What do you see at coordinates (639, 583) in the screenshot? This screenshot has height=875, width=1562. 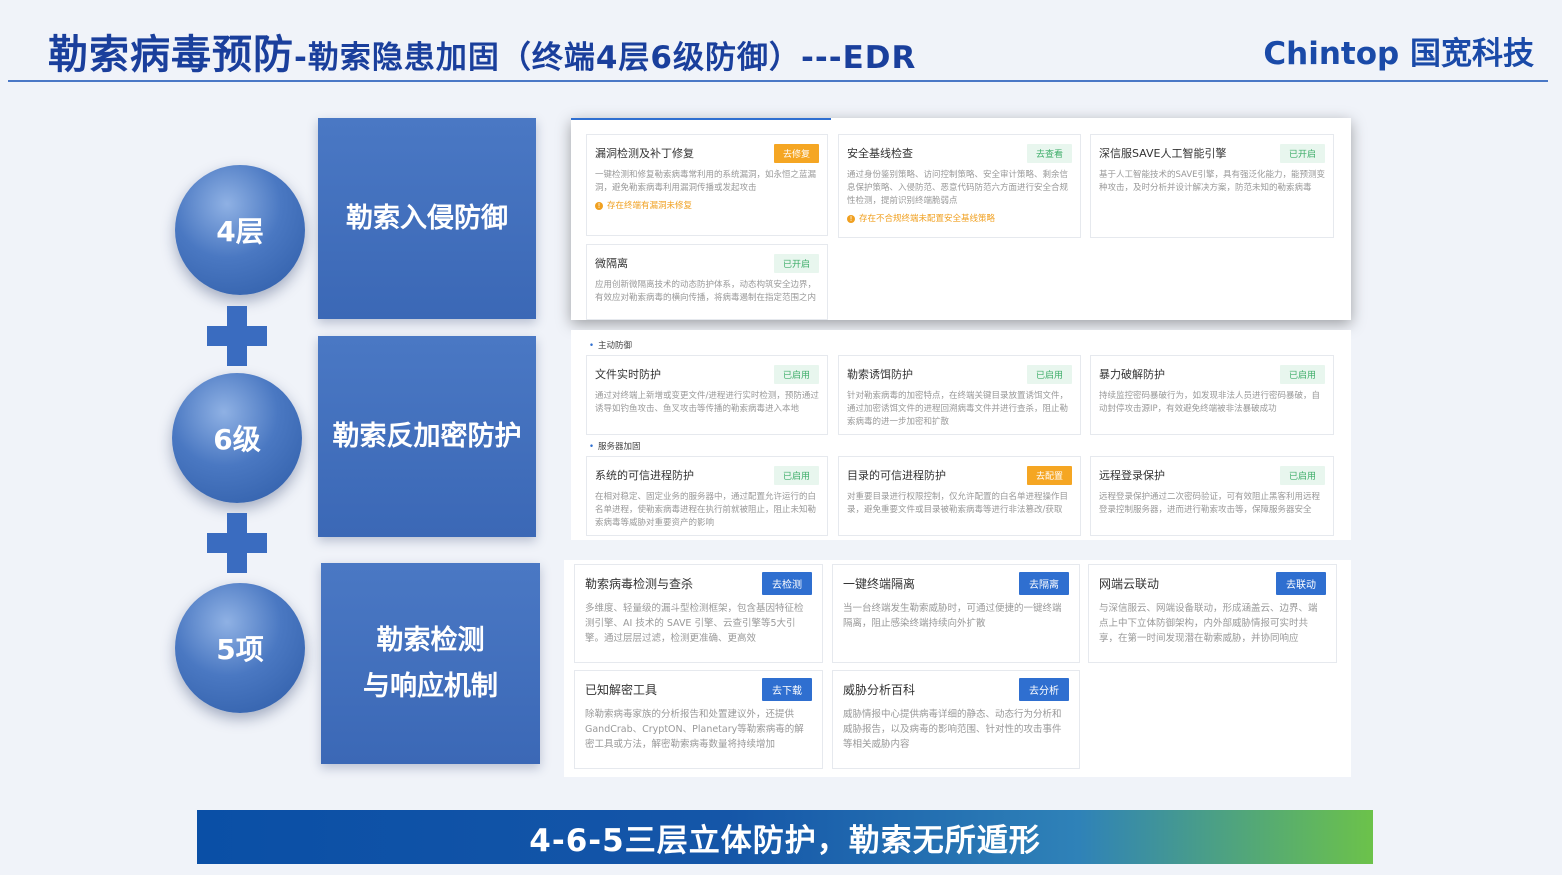 I see `card-title: 勒索病毒检测与查杀` at bounding box center [639, 583].